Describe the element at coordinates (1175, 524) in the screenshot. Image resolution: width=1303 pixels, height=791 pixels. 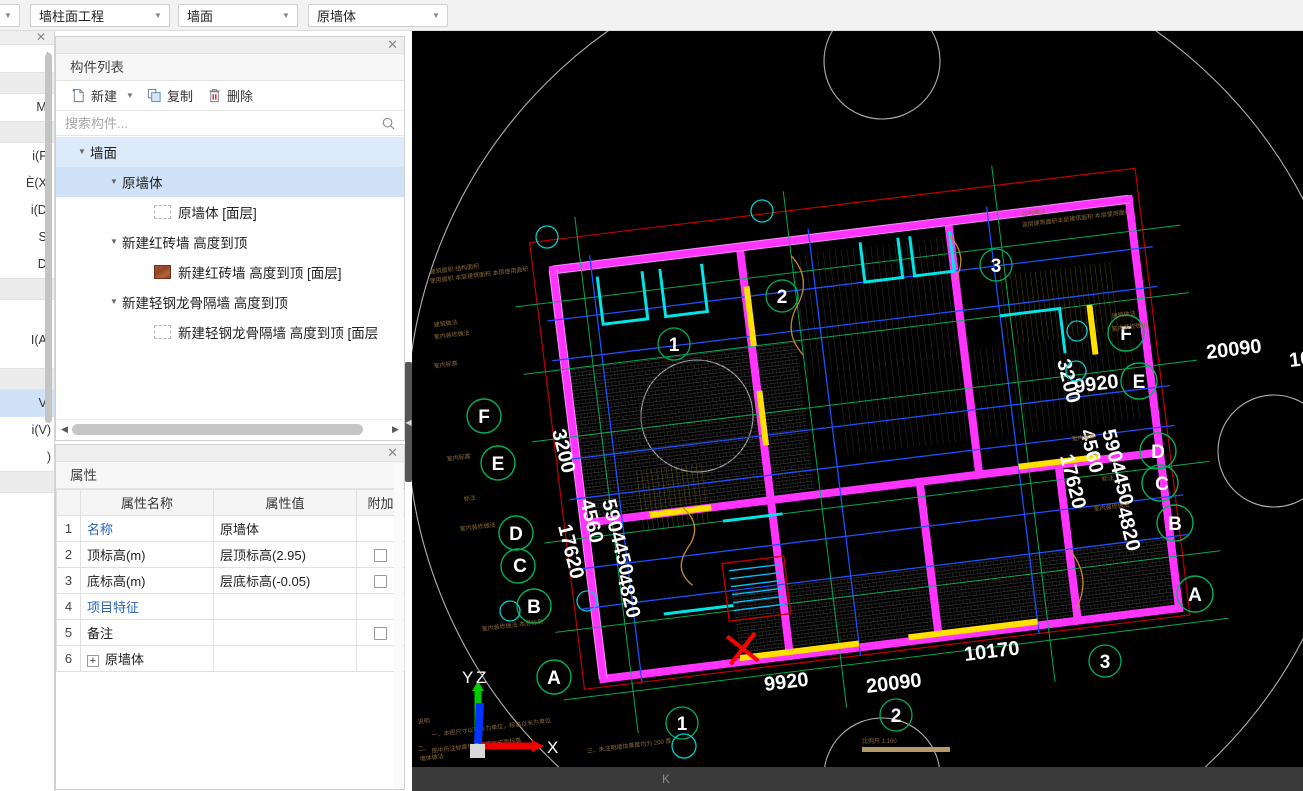
I see `grid-label-B: B` at that location.